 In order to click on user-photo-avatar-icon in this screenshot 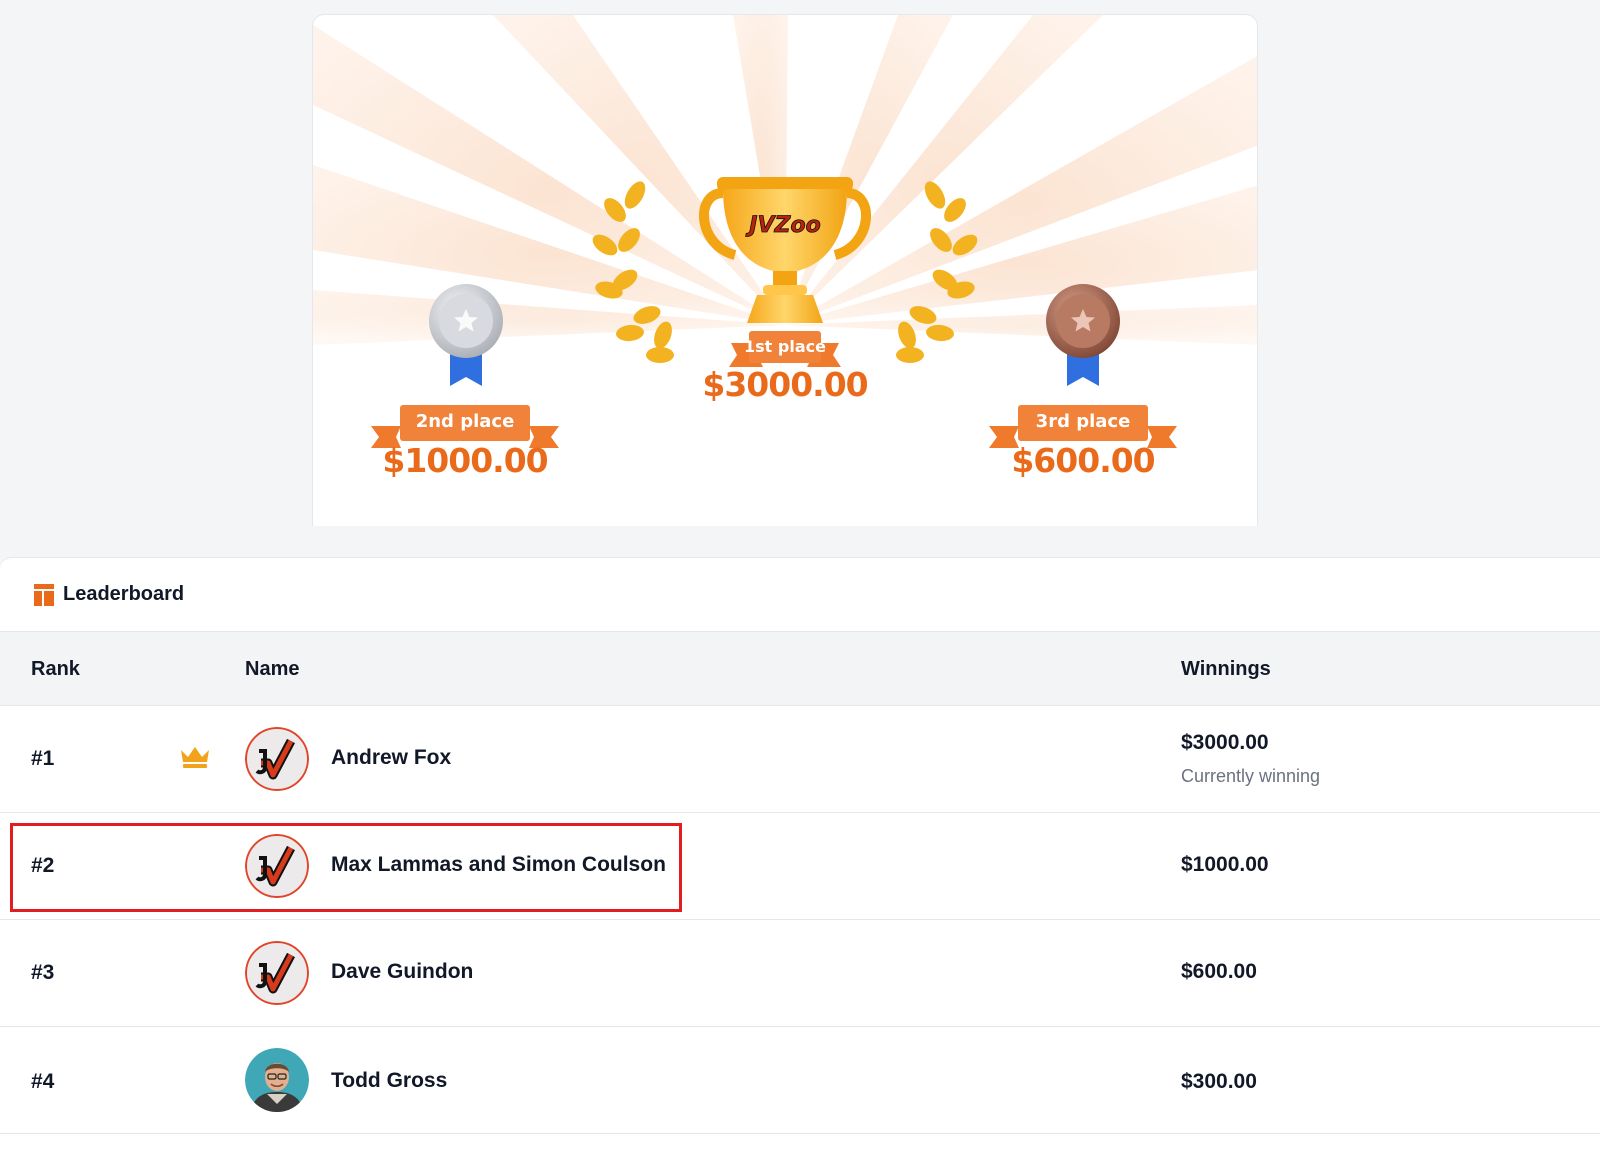, I will do `click(277, 1080)`.